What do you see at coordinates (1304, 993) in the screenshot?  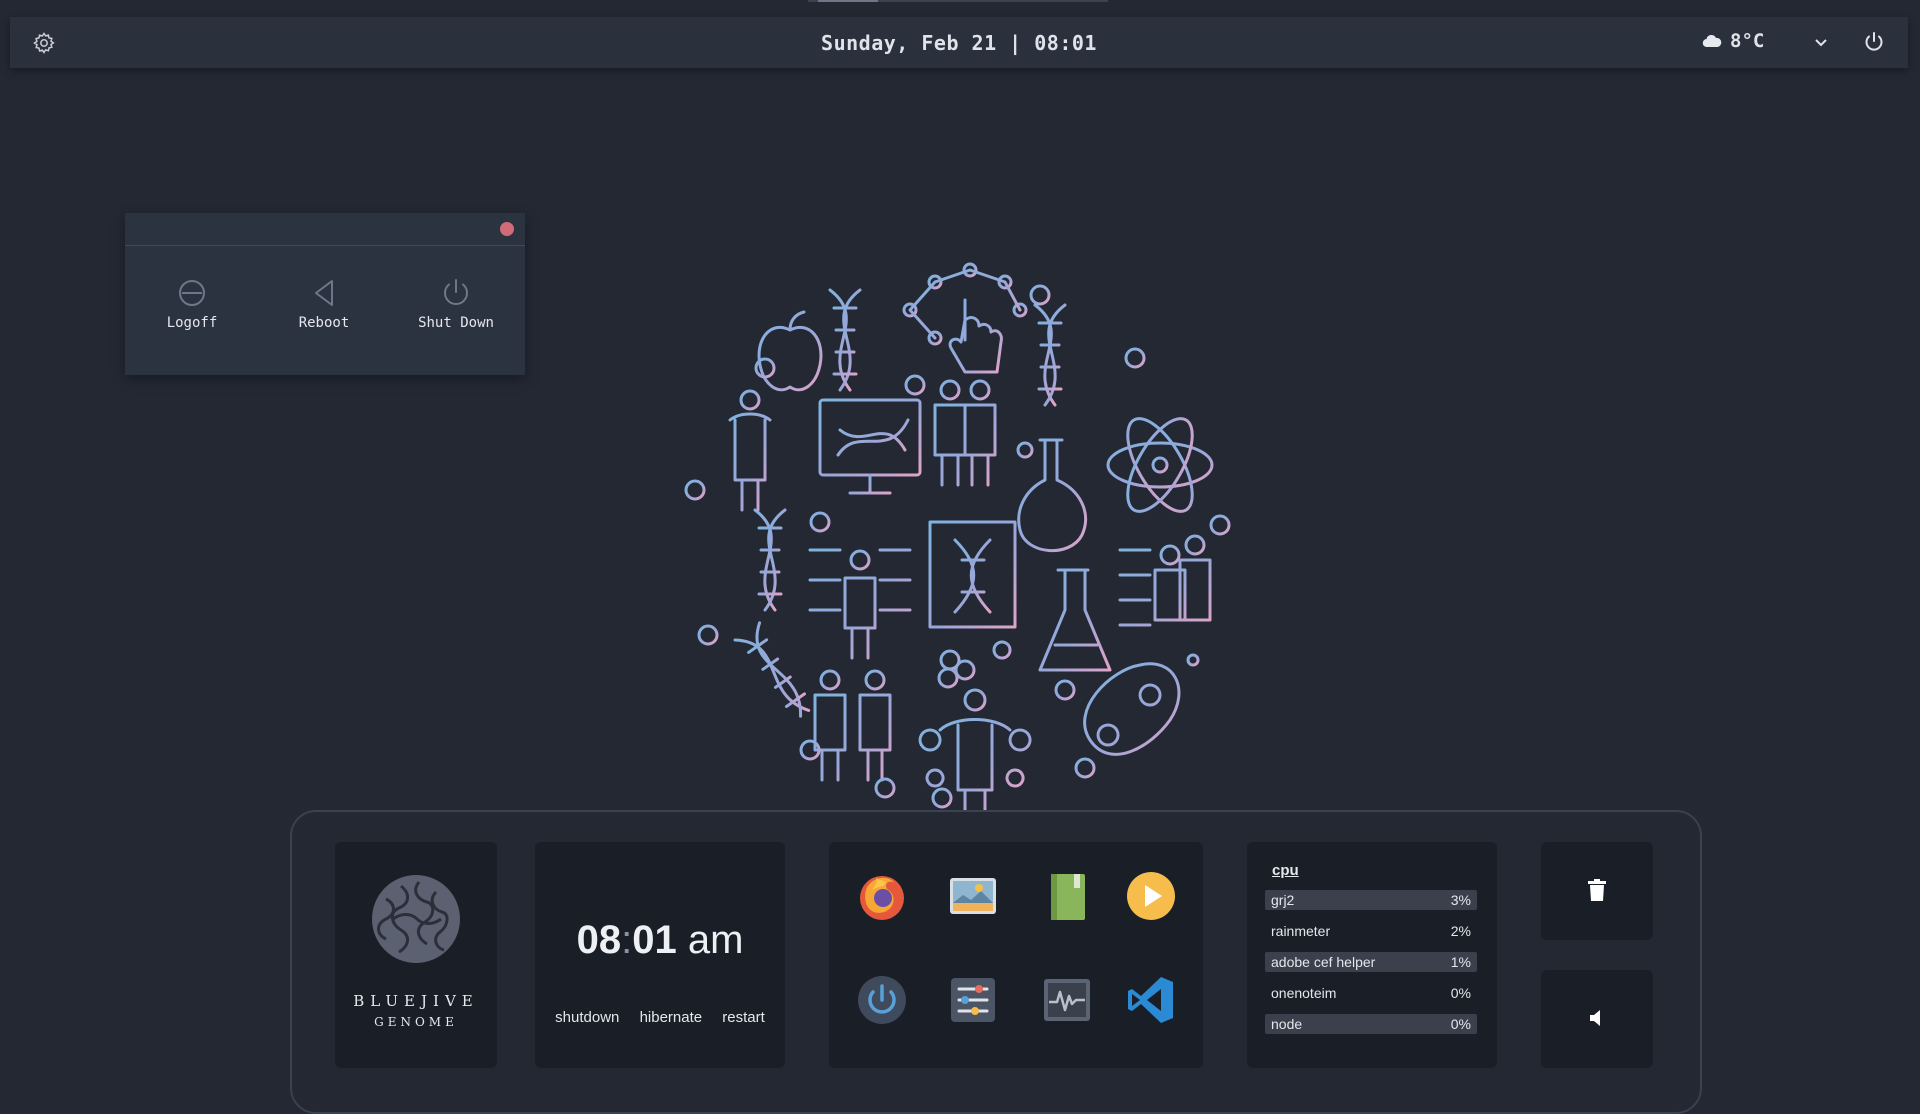 I see `process-name: onenoteim` at bounding box center [1304, 993].